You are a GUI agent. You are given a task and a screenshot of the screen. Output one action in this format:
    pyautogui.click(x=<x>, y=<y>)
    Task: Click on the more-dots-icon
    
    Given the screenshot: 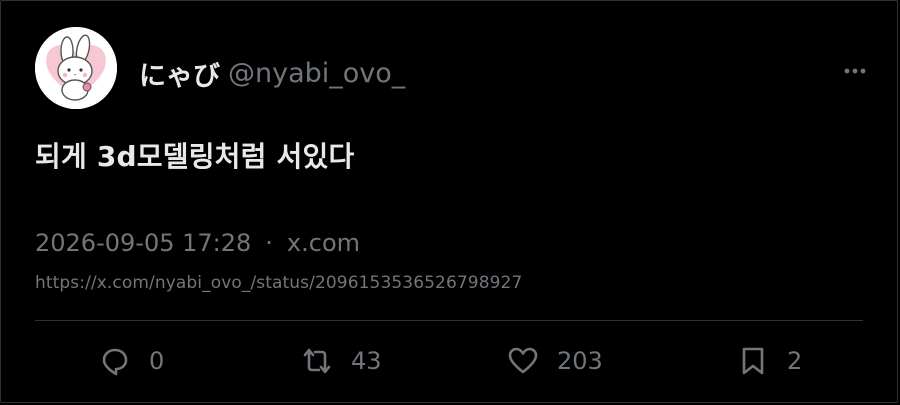 What is the action you would take?
    pyautogui.click(x=855, y=71)
    